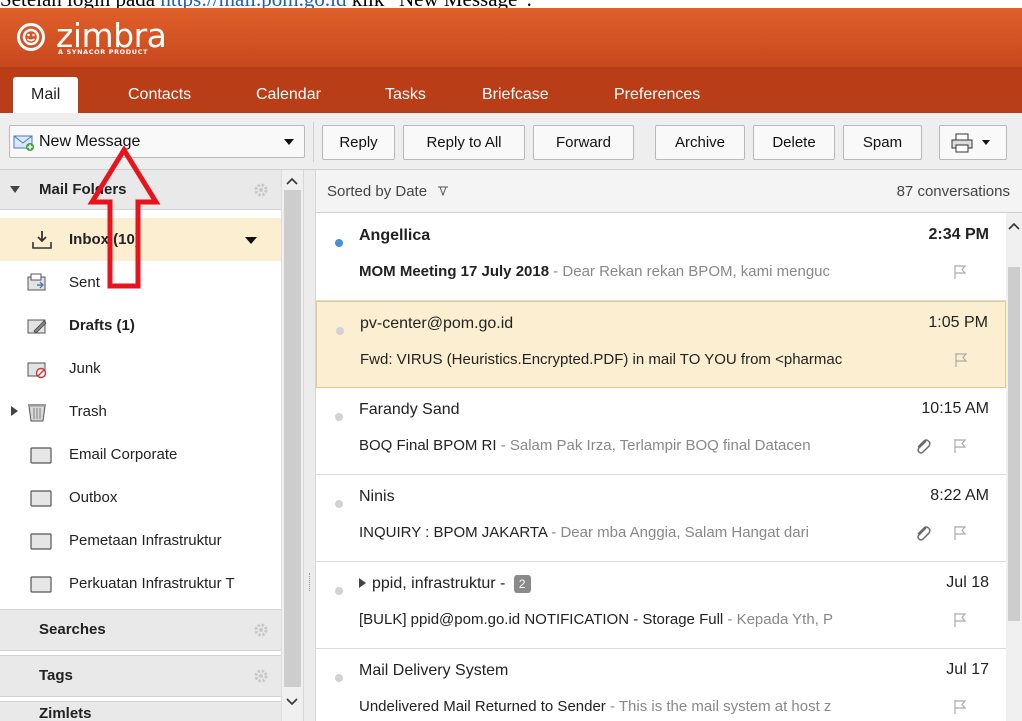 The image size is (1022, 721). What do you see at coordinates (159, 95) in the screenshot?
I see `tab-contacts: Contacts` at bounding box center [159, 95].